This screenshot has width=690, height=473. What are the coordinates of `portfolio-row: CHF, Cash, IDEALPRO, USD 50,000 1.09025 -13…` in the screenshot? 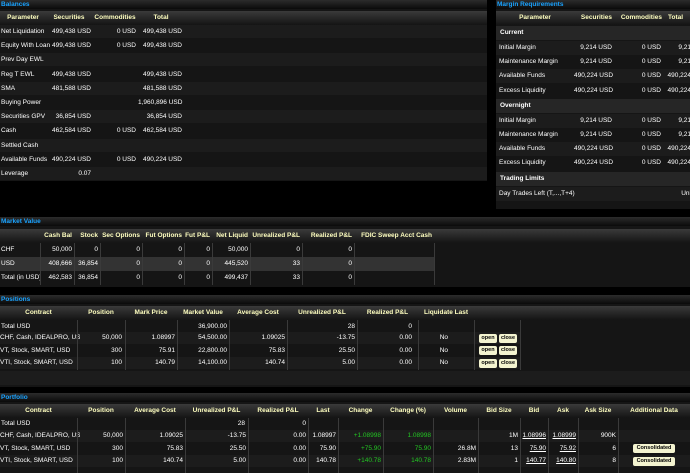 It's located at (345, 436).